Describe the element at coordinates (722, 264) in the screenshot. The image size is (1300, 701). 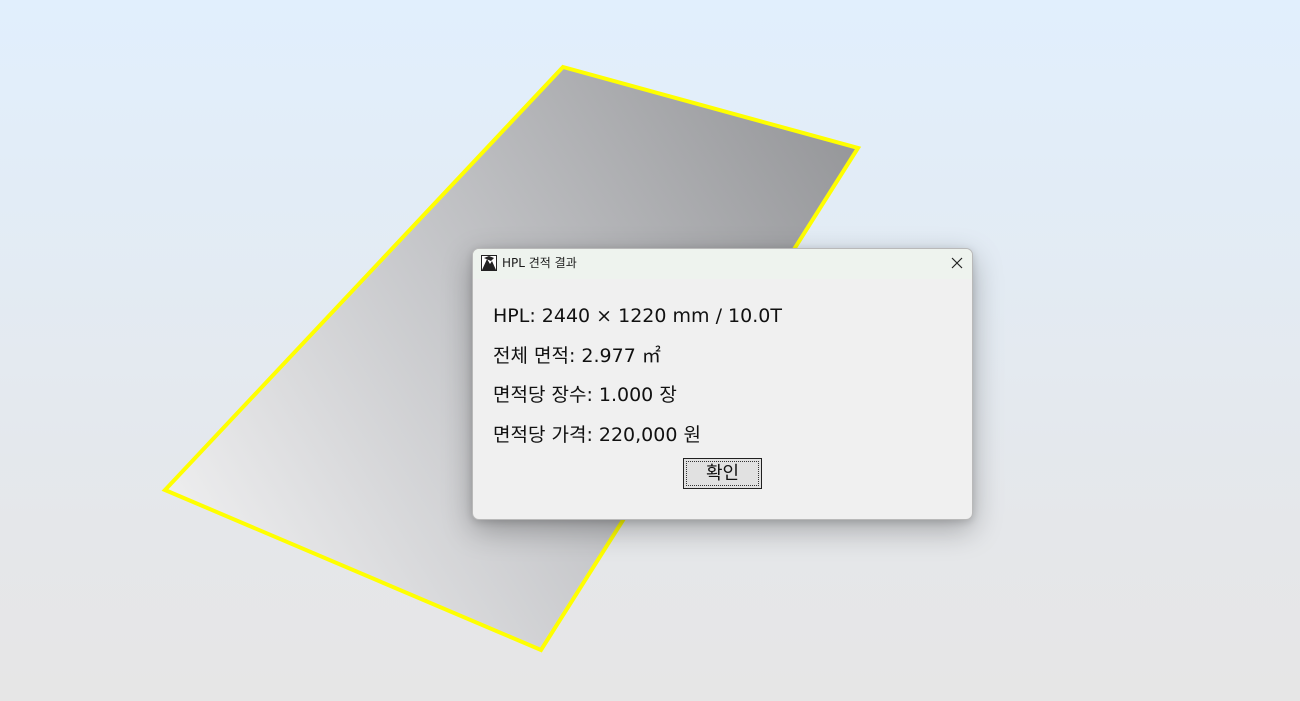
I see `title-bar: HPL 견적 결과` at that location.